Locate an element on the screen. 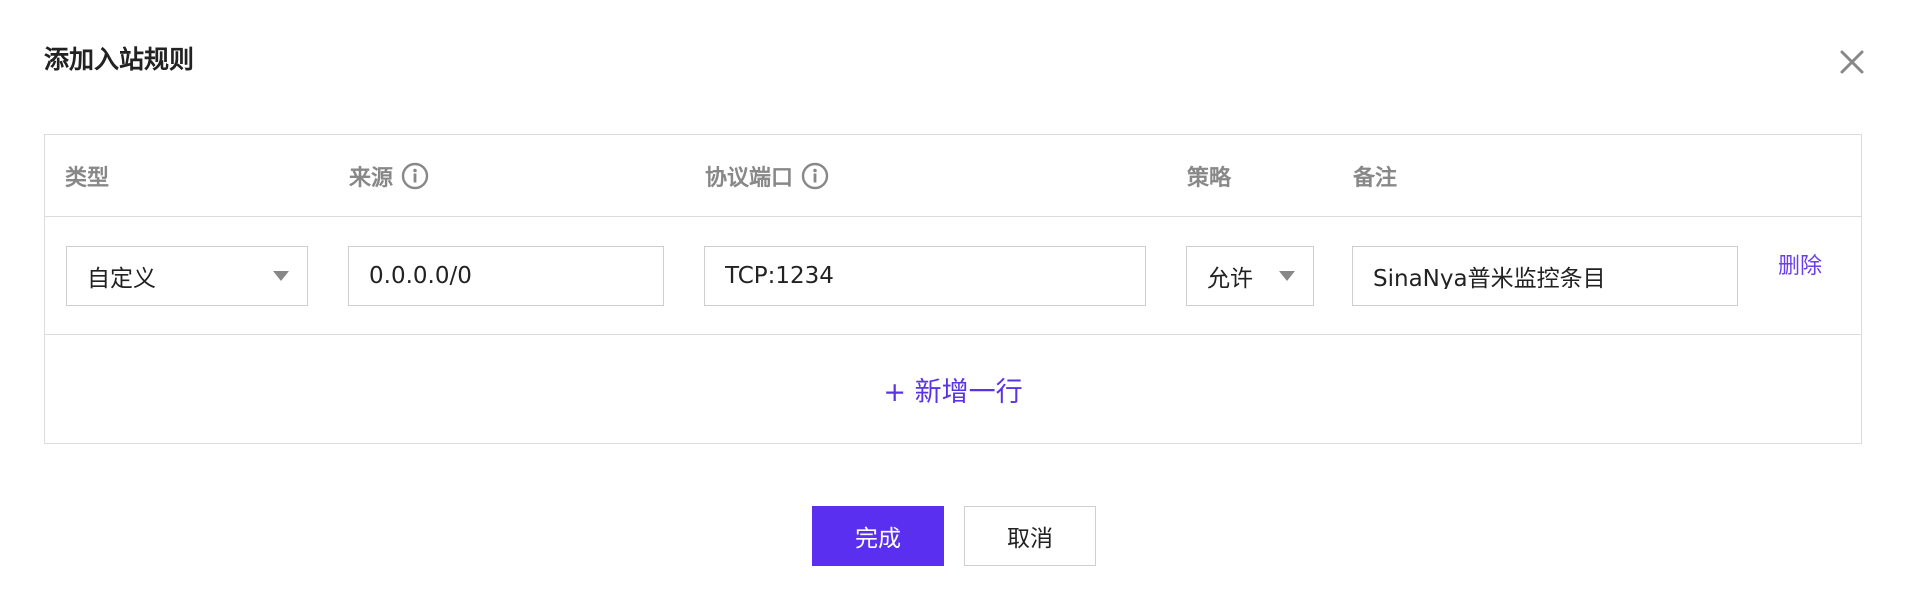 Image resolution: width=1916 pixels, height=600 pixels. header-protocol-port: 协议端口 is located at coordinates (767, 176).